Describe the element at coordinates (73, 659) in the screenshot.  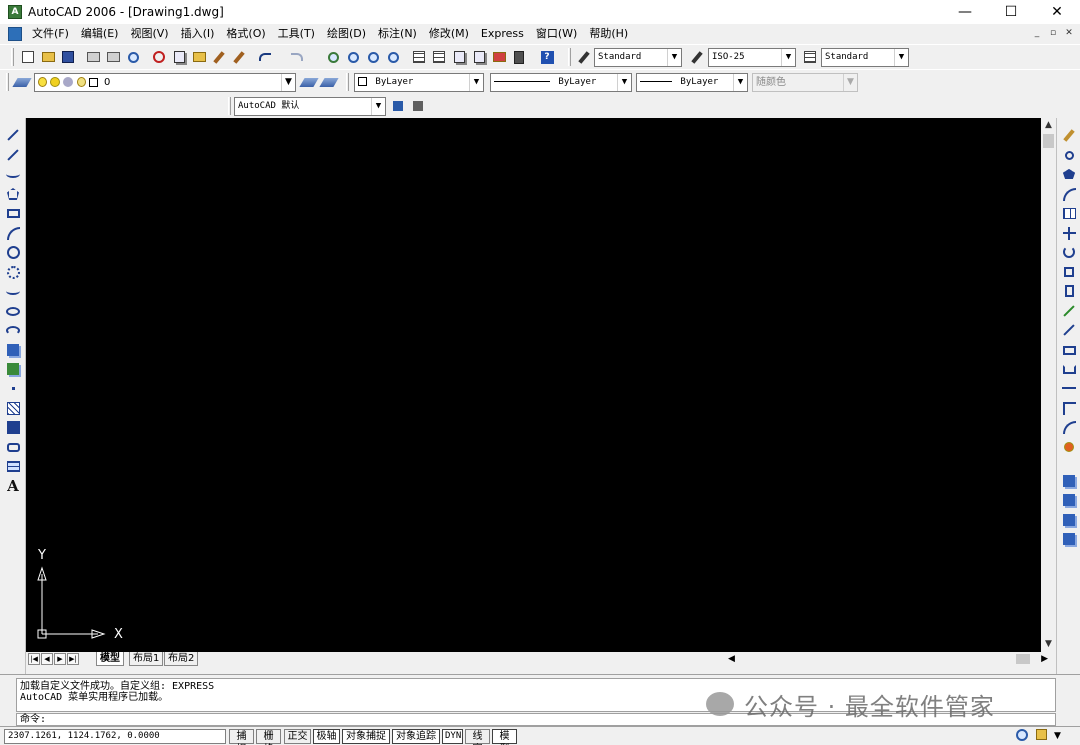
I see `last-tab-icon: ▶|` at that location.